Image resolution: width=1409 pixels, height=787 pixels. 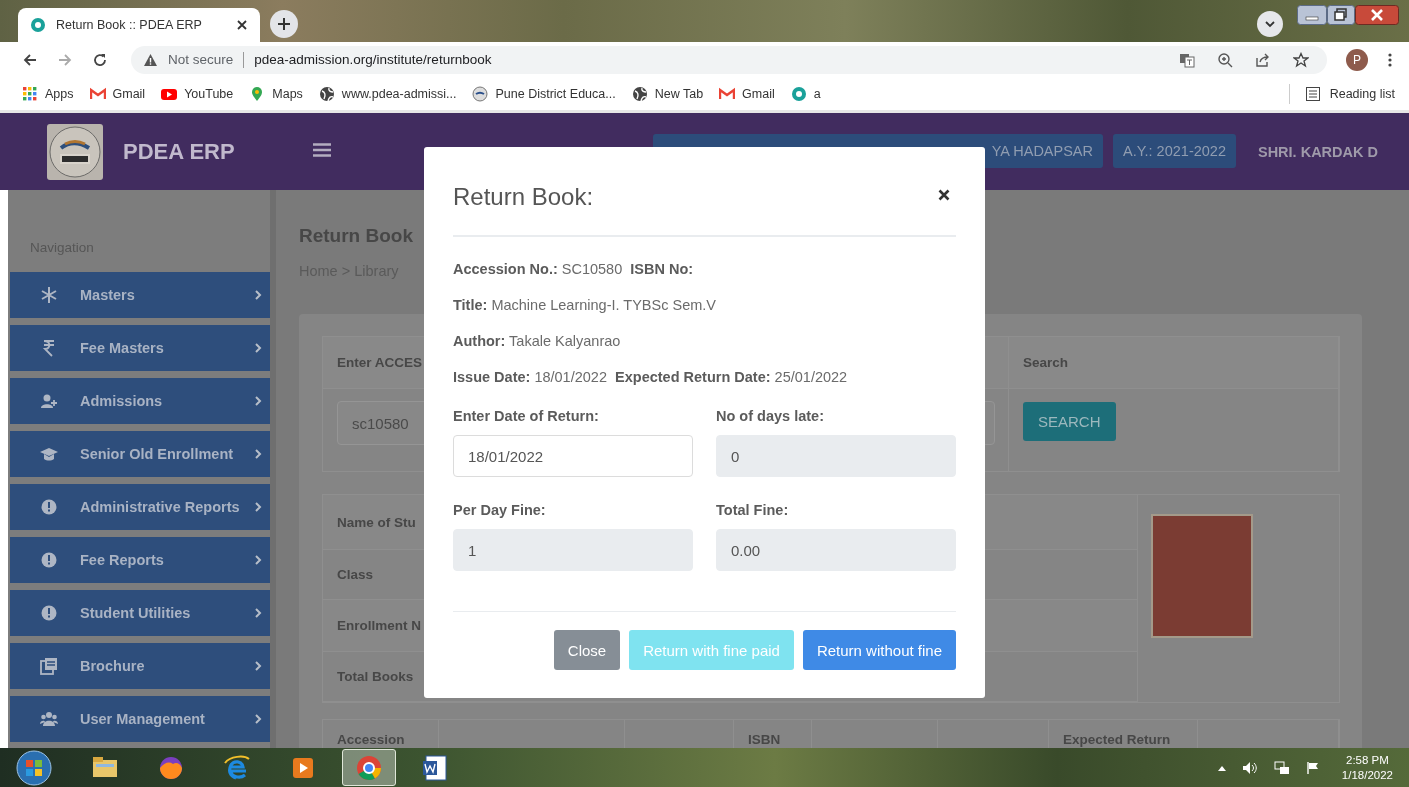 I want to click on nav-item: Student Utilities, so click(x=140, y=613).